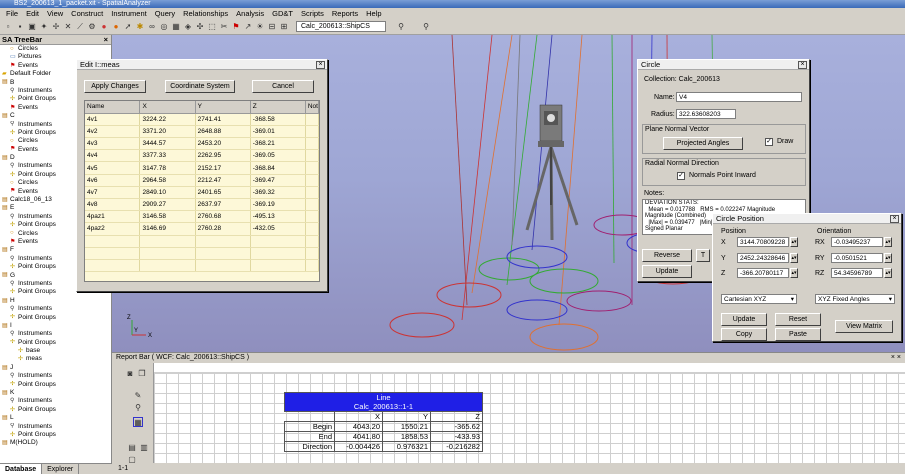 This screenshot has height=474, width=905. Describe the element at coordinates (312, 13) in the screenshot. I see `menu-scripts: Scripts` at that location.